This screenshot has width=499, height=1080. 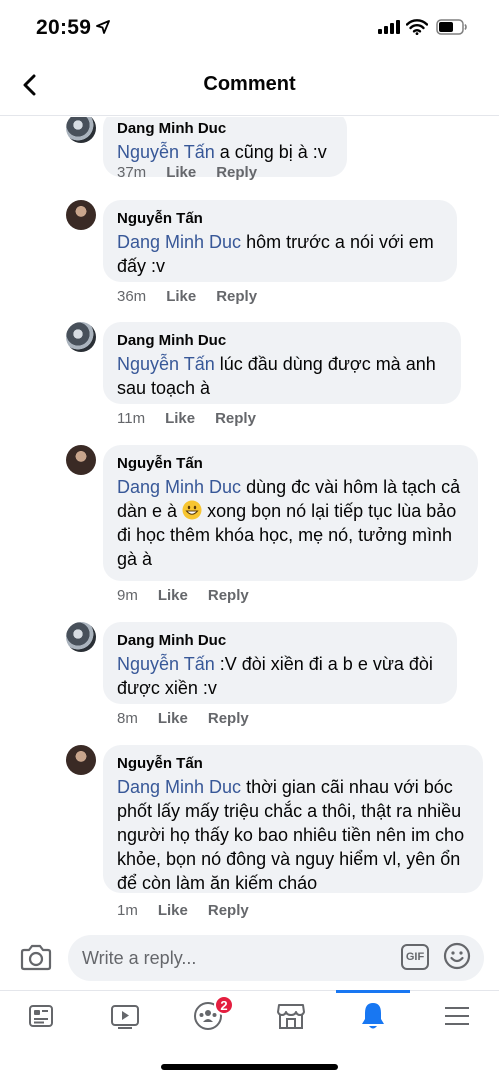 I want to click on camera-button, so click(x=36, y=959).